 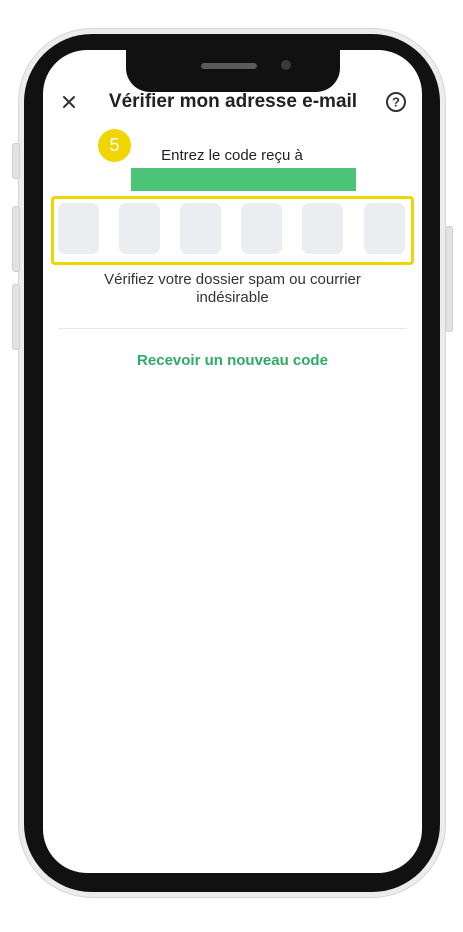 What do you see at coordinates (449, 279) in the screenshot?
I see `phone-power-button` at bounding box center [449, 279].